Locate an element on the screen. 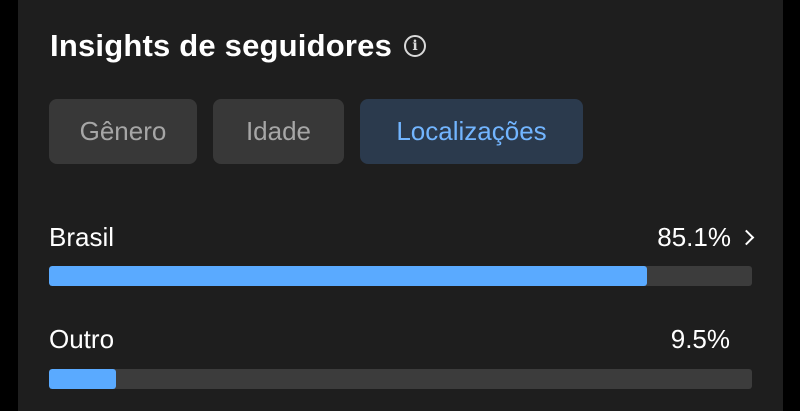 This screenshot has width=800, height=411. card-title: Insights de seguidores is located at coordinates (221, 45).